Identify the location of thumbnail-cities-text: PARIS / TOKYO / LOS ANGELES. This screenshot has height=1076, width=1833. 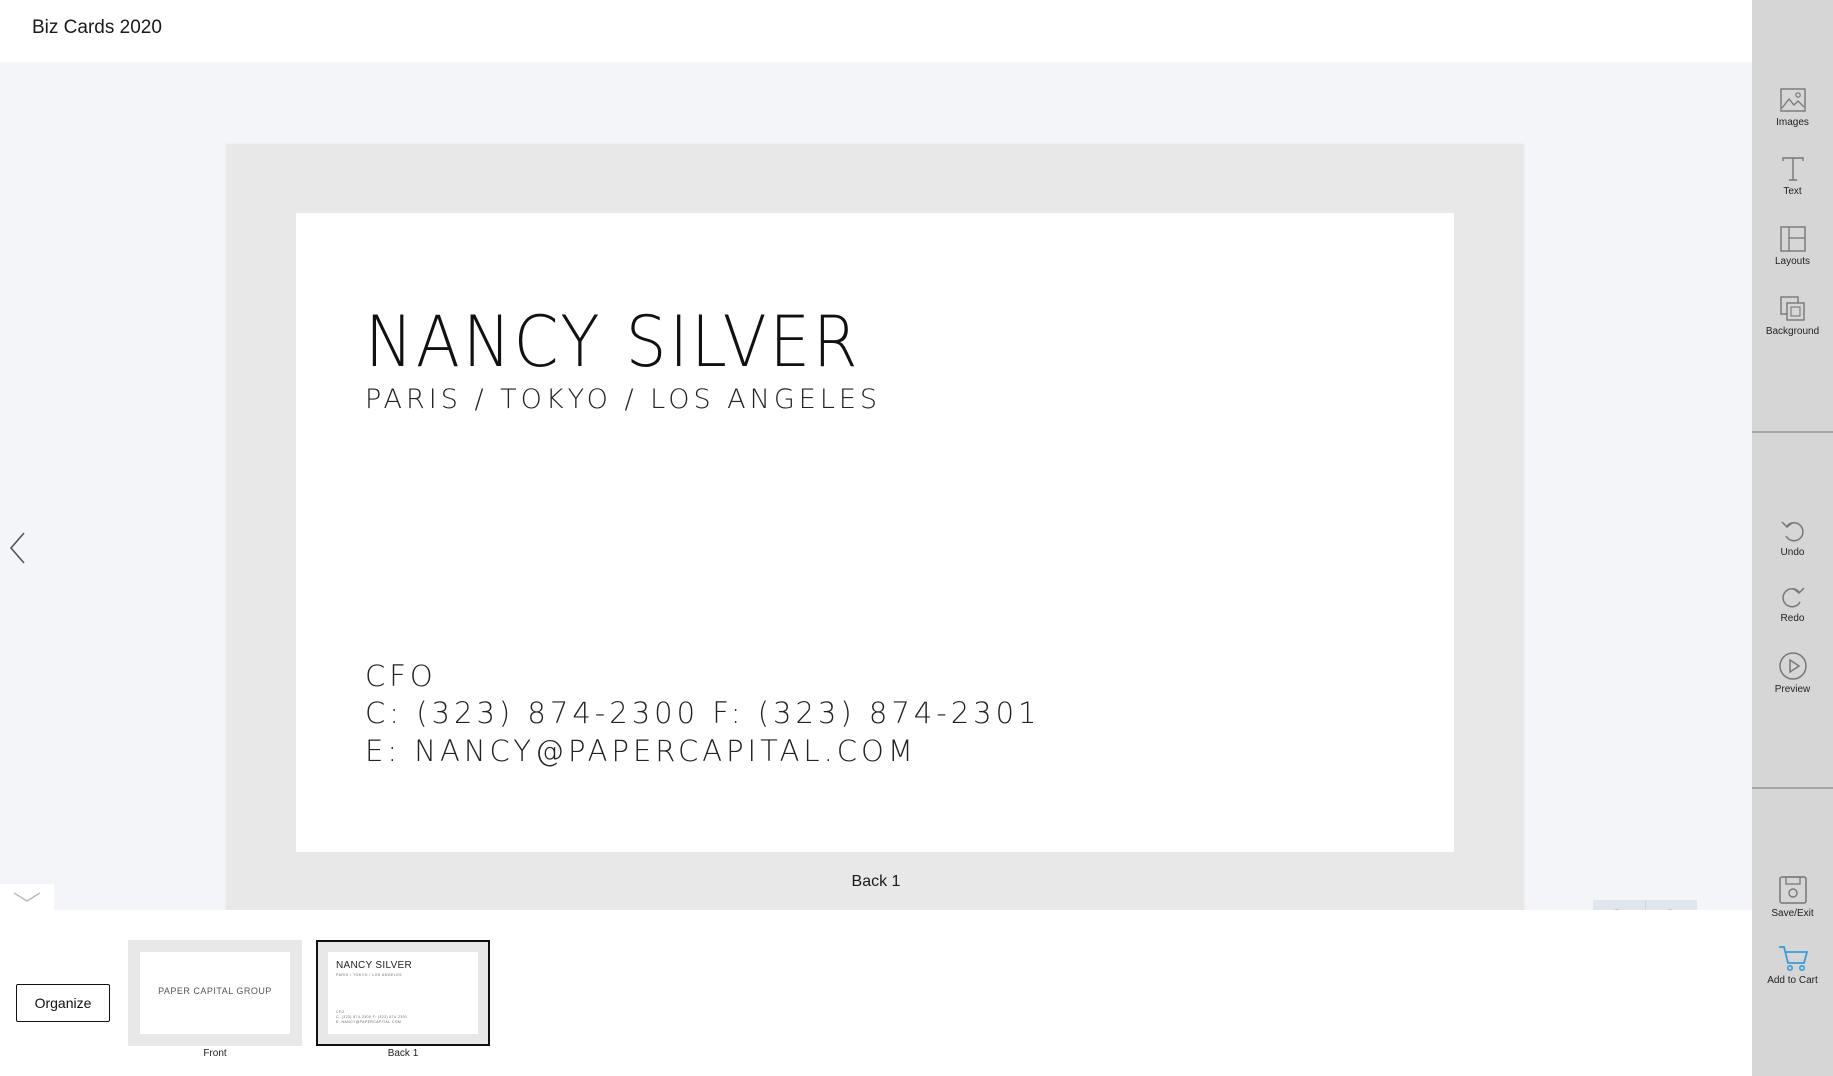
(369, 975).